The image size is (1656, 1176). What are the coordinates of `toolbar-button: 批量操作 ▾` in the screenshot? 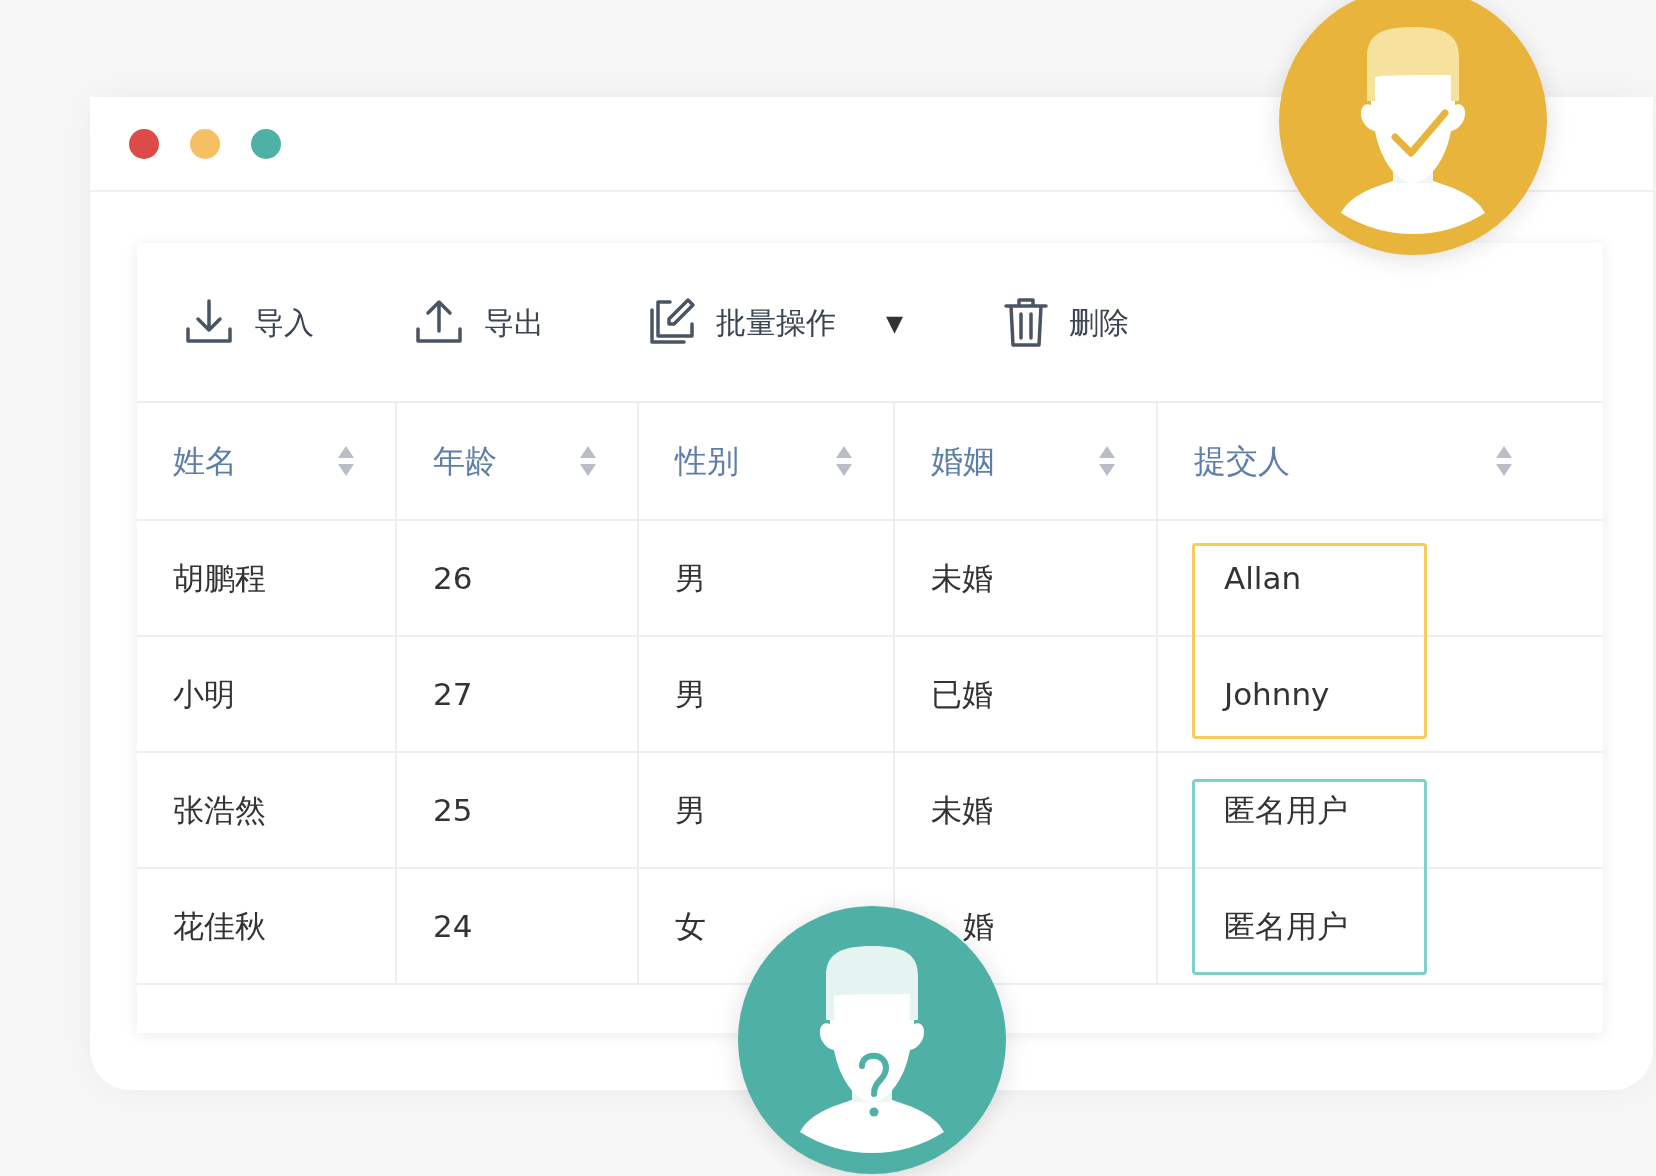 It's located at (774, 322).